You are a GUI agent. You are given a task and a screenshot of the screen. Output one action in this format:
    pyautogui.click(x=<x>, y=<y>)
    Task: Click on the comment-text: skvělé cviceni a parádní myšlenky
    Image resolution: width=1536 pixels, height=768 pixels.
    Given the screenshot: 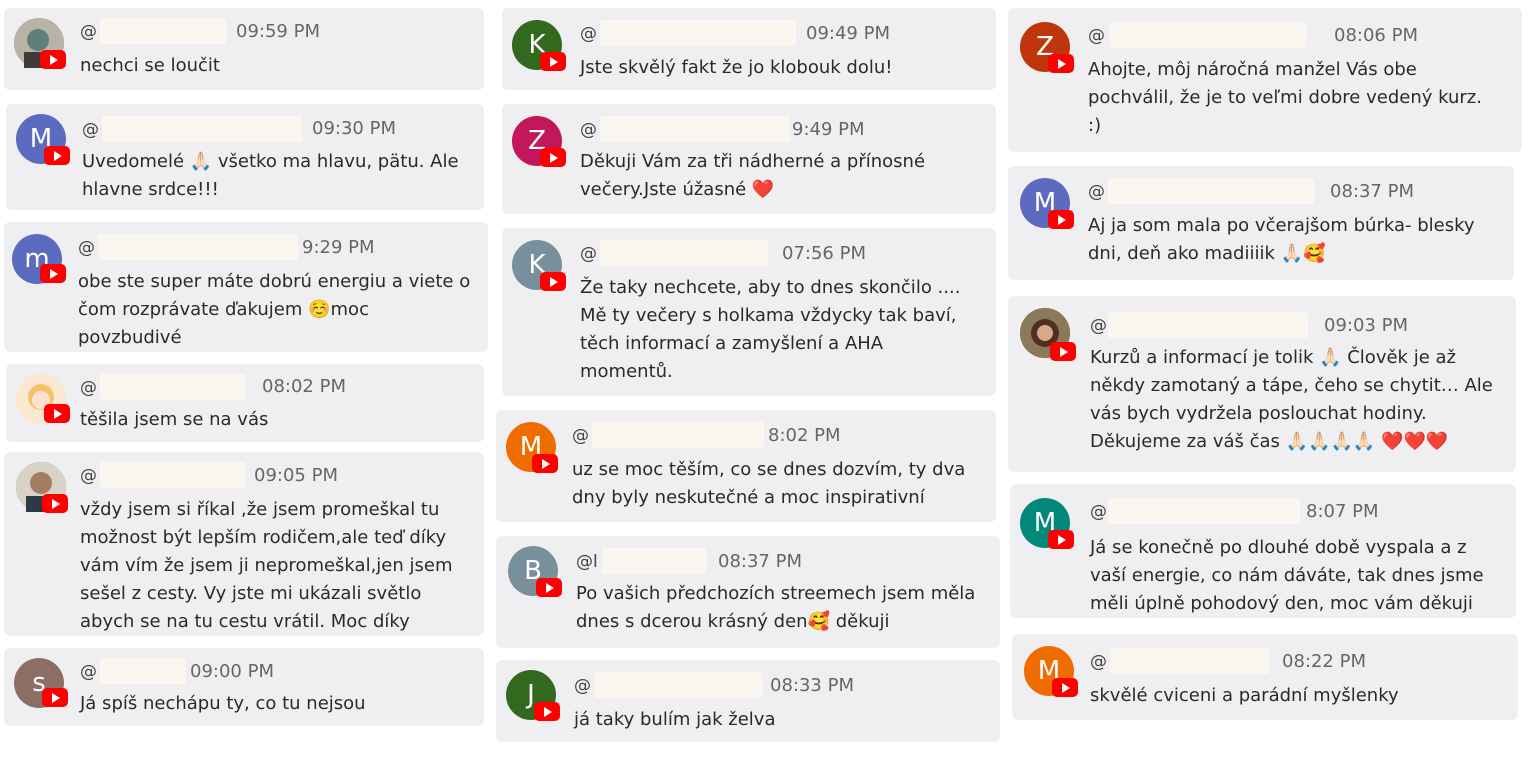 What is the action you would take?
    pyautogui.click(x=1244, y=695)
    